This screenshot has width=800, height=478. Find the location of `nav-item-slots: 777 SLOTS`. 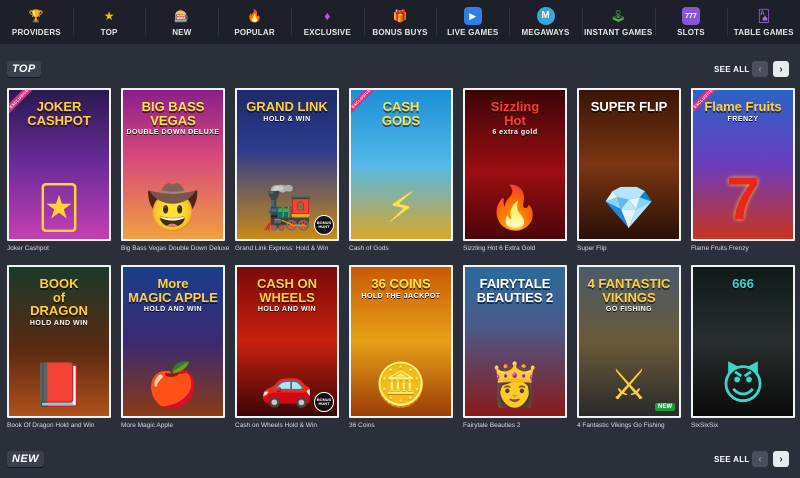

nav-item-slots: 777 SLOTS is located at coordinates (691, 22).